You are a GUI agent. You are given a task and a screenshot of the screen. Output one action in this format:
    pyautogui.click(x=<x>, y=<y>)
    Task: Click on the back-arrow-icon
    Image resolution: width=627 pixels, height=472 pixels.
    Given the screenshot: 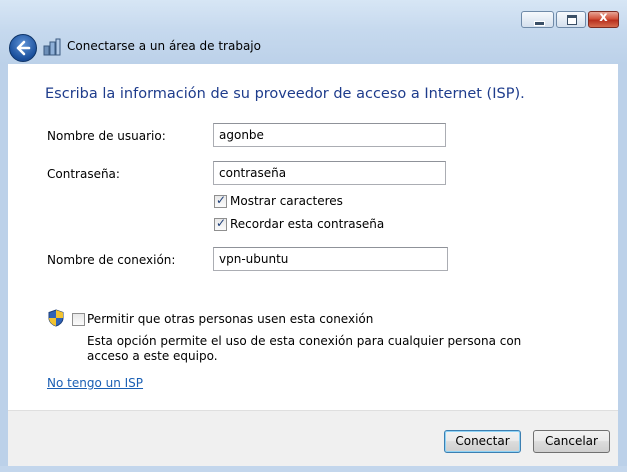 What is the action you would take?
    pyautogui.click(x=23, y=48)
    